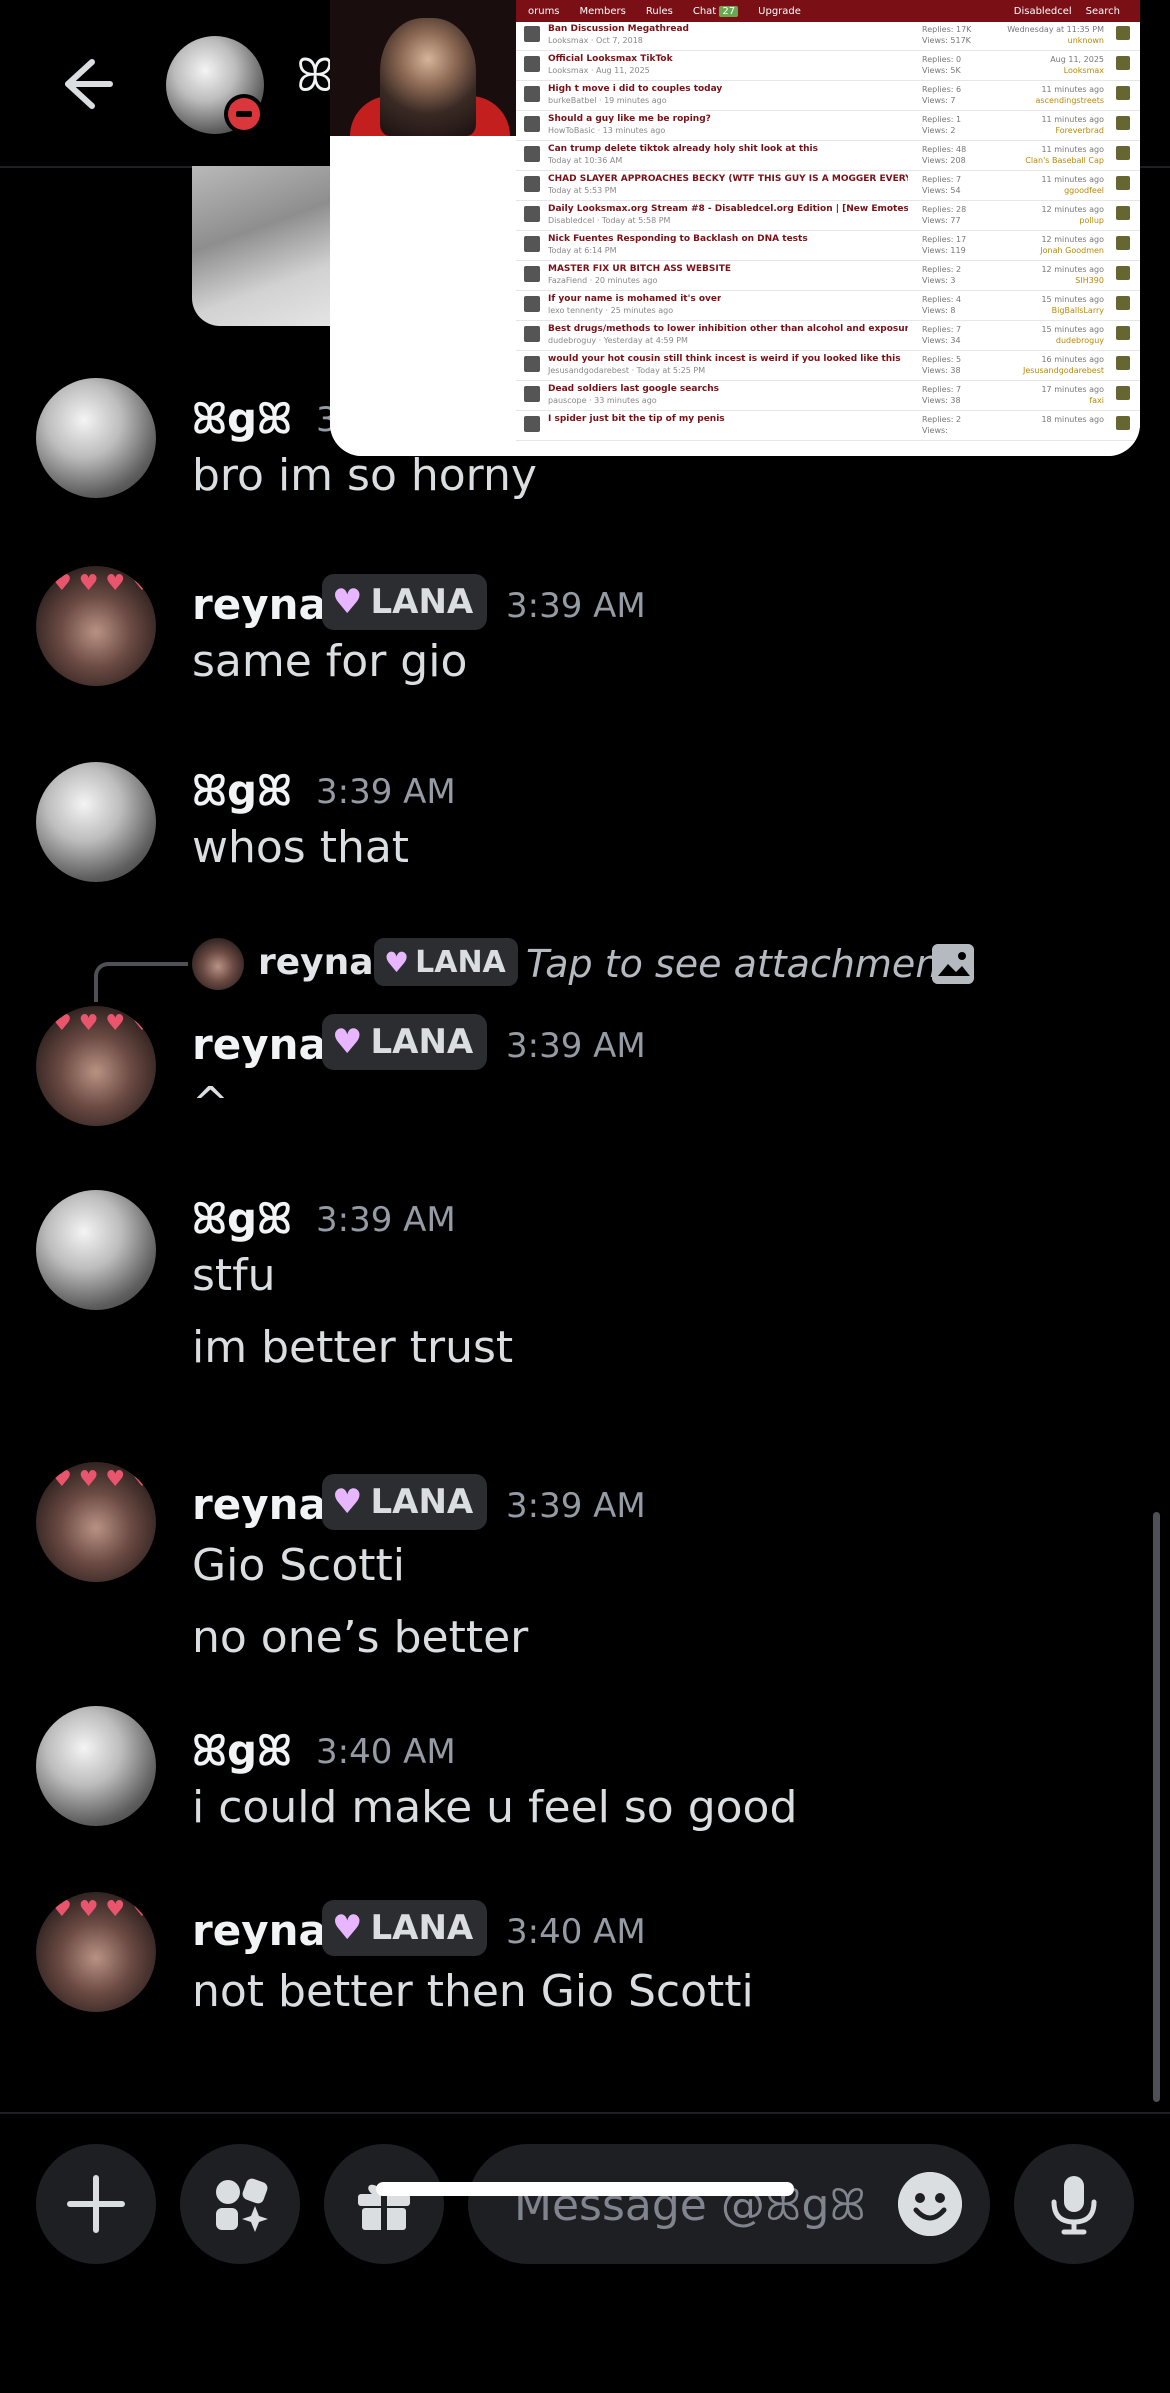  Describe the element at coordinates (603, 280) in the screenshot. I see `thread-meta: FazaFiend · 20 minutes ago` at that location.